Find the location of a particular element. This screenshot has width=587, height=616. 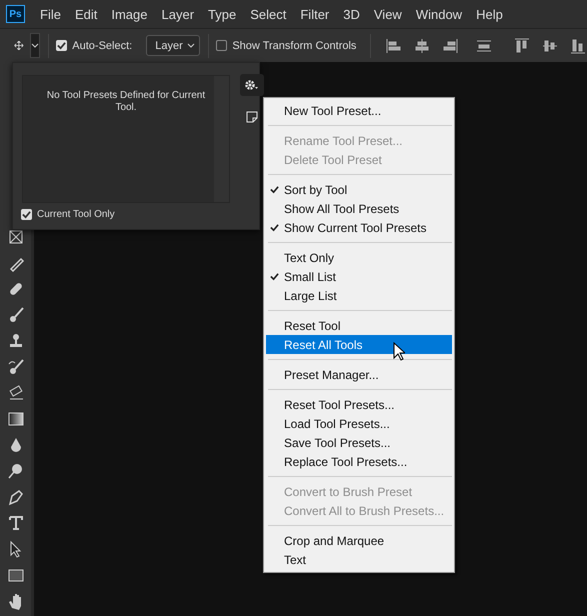

menu-item: Layer is located at coordinates (183, 14).